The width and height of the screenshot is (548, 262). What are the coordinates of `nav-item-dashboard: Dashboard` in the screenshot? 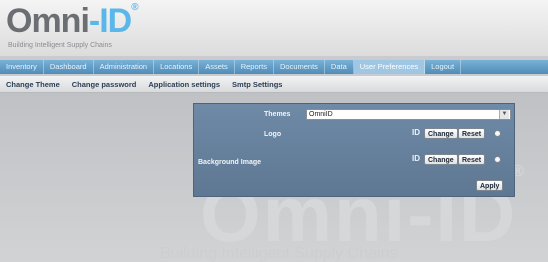 It's located at (69, 67).